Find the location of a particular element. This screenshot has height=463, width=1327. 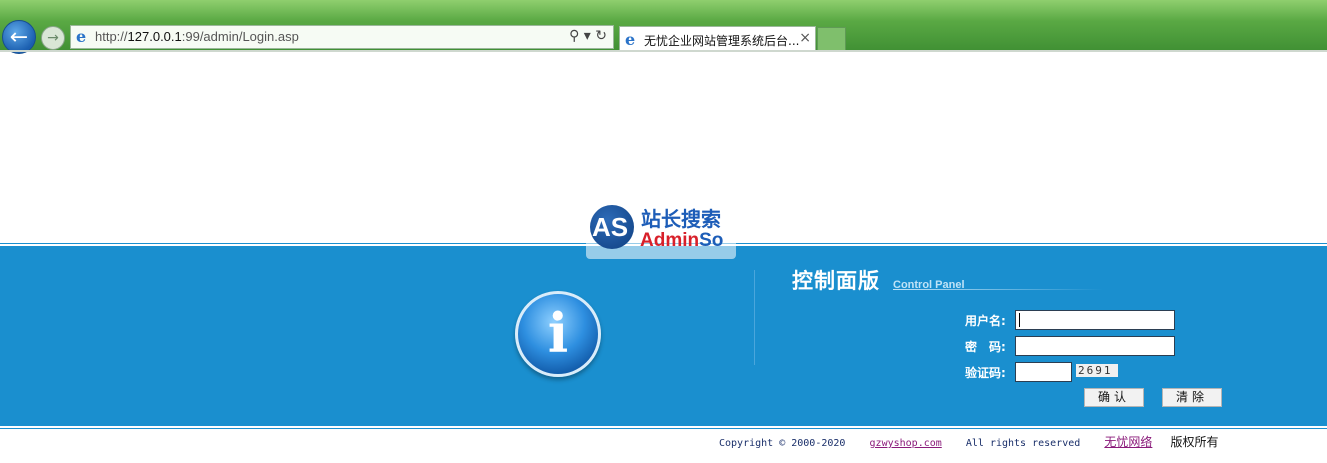

back-button: ← is located at coordinates (19, 37).